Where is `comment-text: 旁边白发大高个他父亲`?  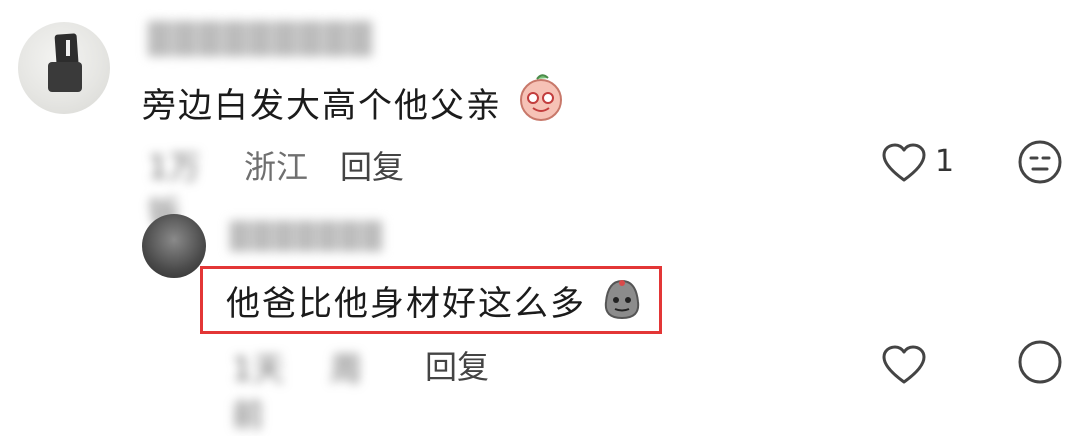 comment-text: 旁边白发大高个他父亲 is located at coordinates (322, 106).